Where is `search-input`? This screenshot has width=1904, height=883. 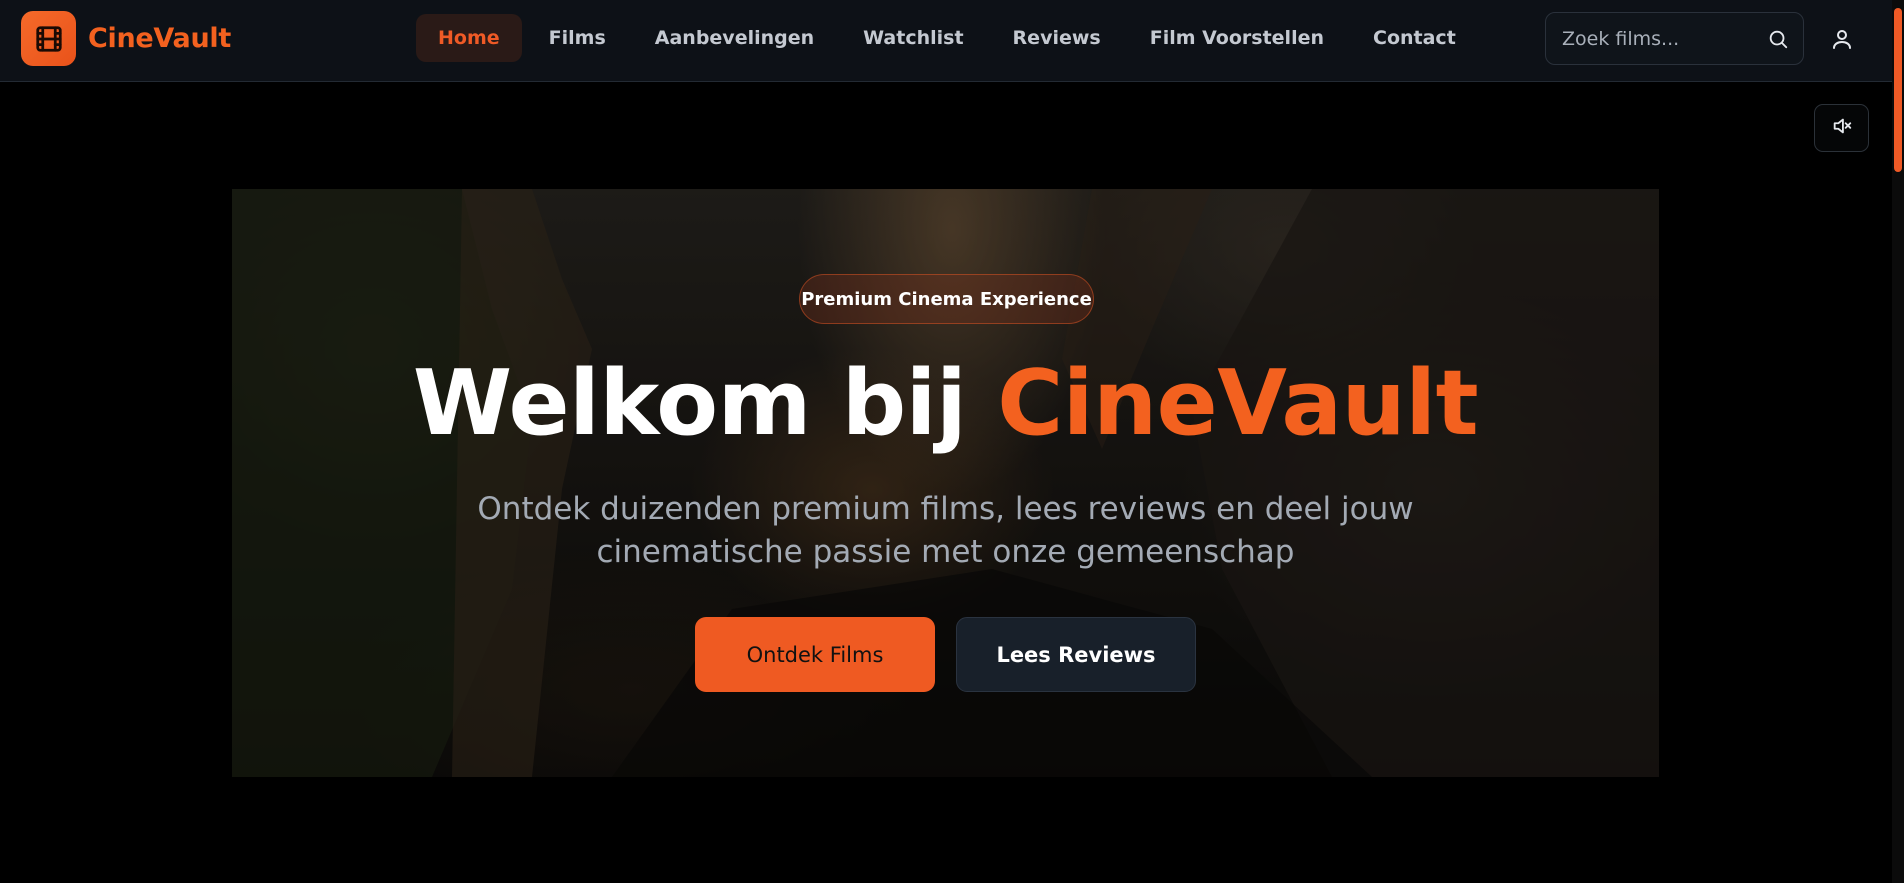 search-input is located at coordinates (1657, 38).